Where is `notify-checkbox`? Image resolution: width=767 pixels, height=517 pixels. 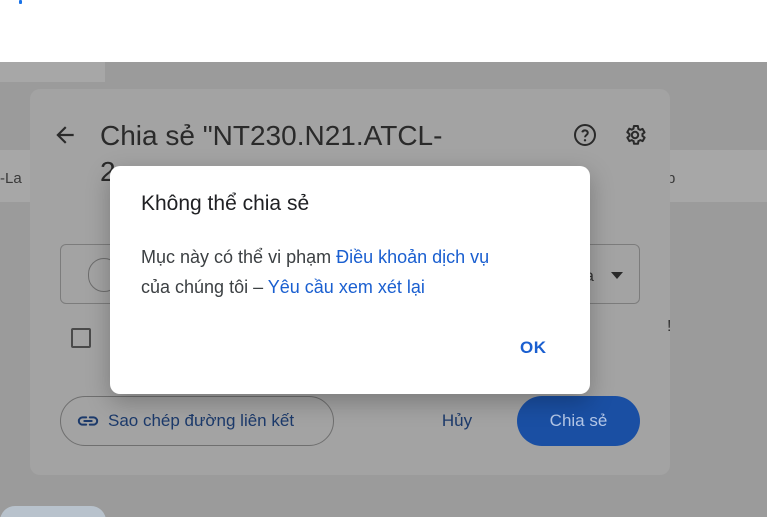 notify-checkbox is located at coordinates (81, 338).